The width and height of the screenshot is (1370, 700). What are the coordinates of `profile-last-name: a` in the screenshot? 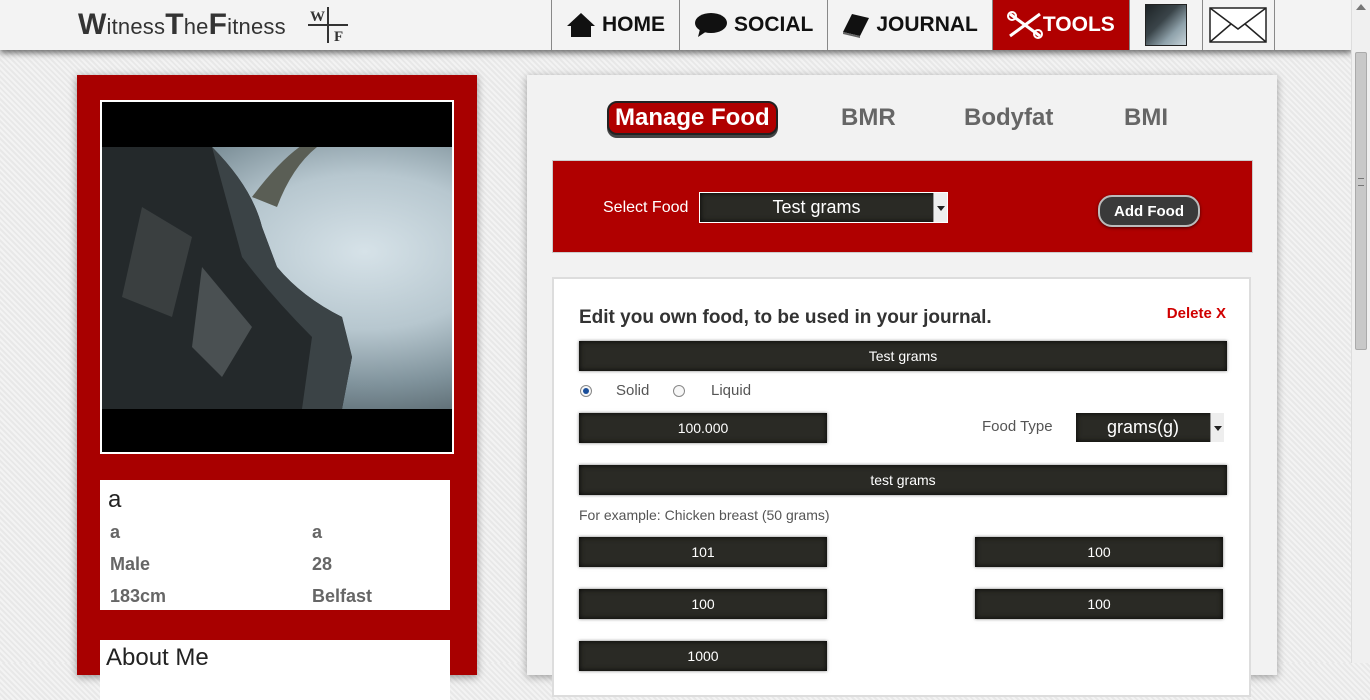 It's located at (317, 532).